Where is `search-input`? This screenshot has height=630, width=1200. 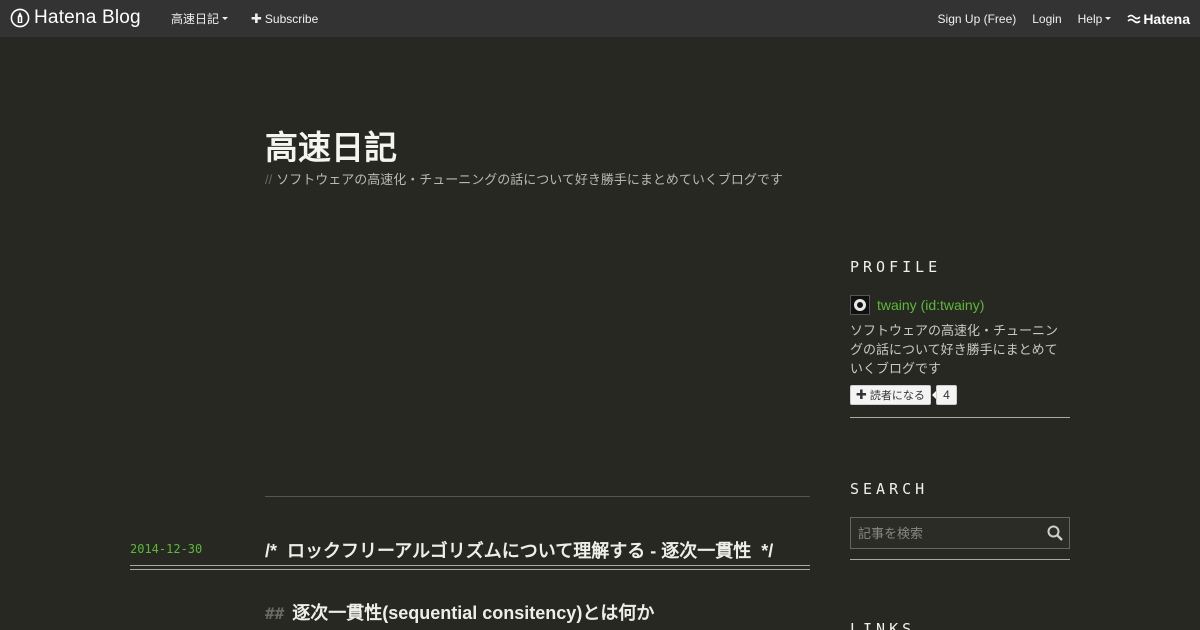
search-input is located at coordinates (946, 533).